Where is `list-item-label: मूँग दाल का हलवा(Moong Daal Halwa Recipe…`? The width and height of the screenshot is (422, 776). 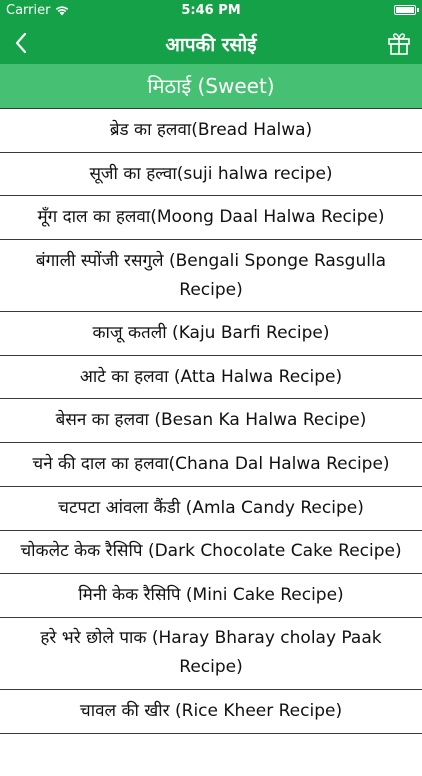 list-item-label: मूँग दाल का हलवा(Moong Daal Halwa Recipe… is located at coordinates (211, 217).